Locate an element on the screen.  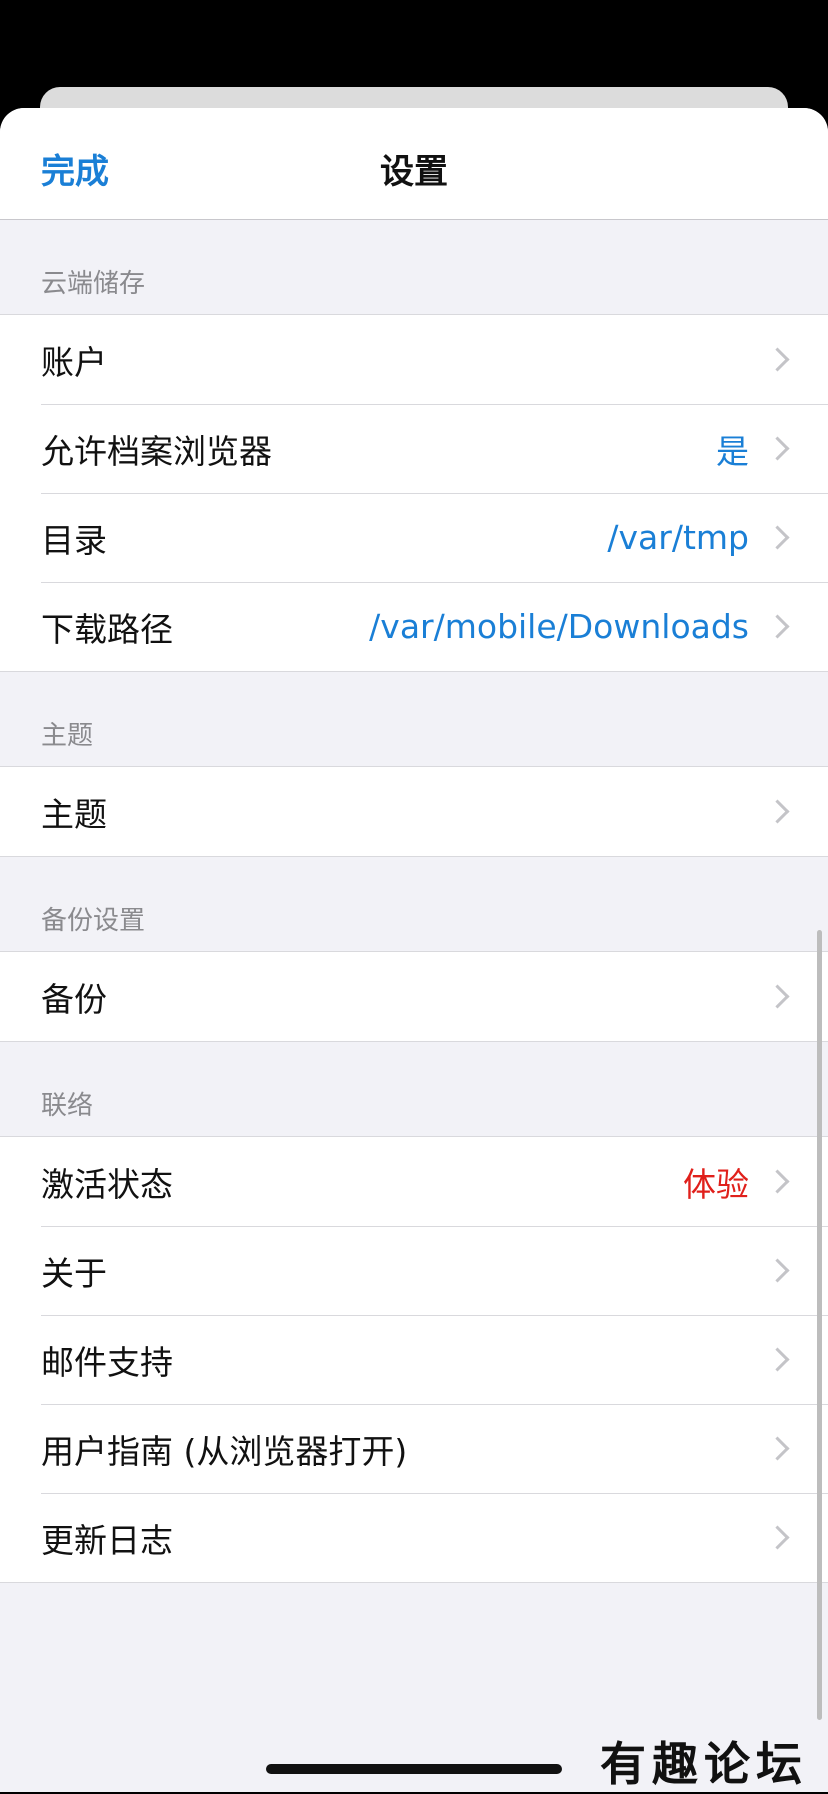
section-group-theme: 主题 is located at coordinates (414, 811).